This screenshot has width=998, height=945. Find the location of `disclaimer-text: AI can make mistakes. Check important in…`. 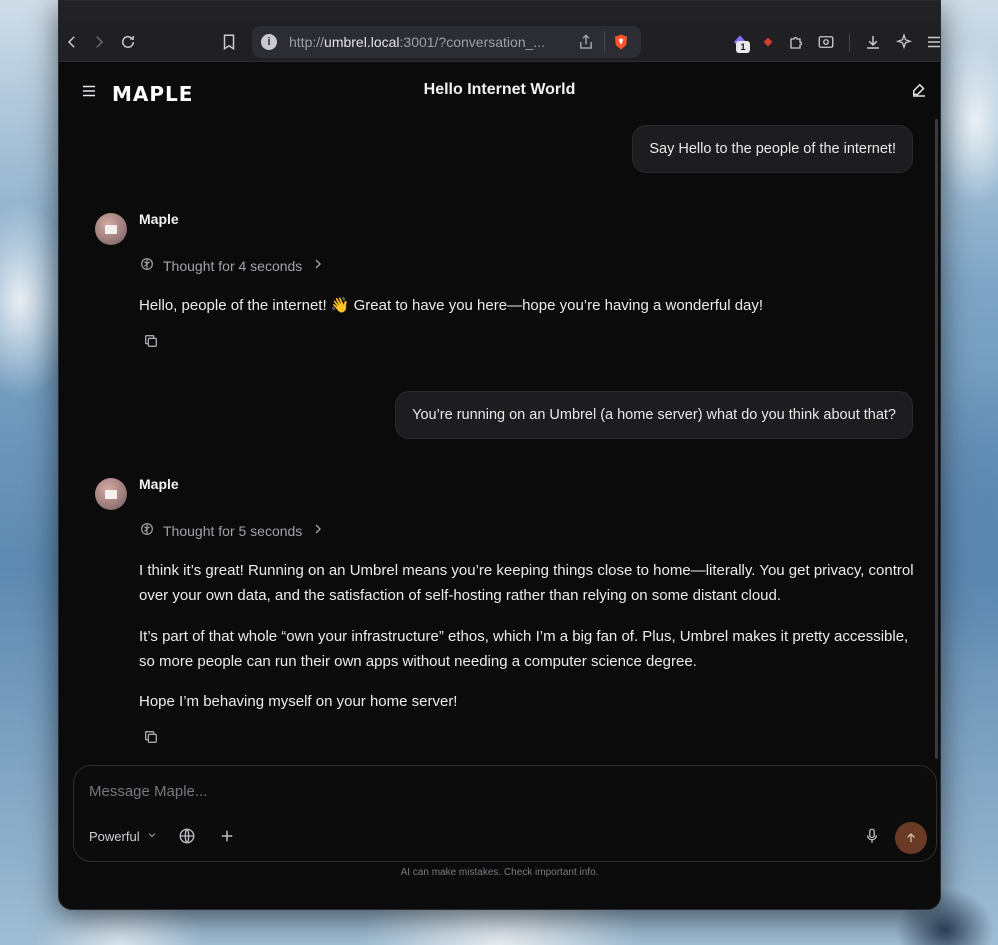

disclaimer-text: AI can make mistakes. Check important in… is located at coordinates (499, 872).